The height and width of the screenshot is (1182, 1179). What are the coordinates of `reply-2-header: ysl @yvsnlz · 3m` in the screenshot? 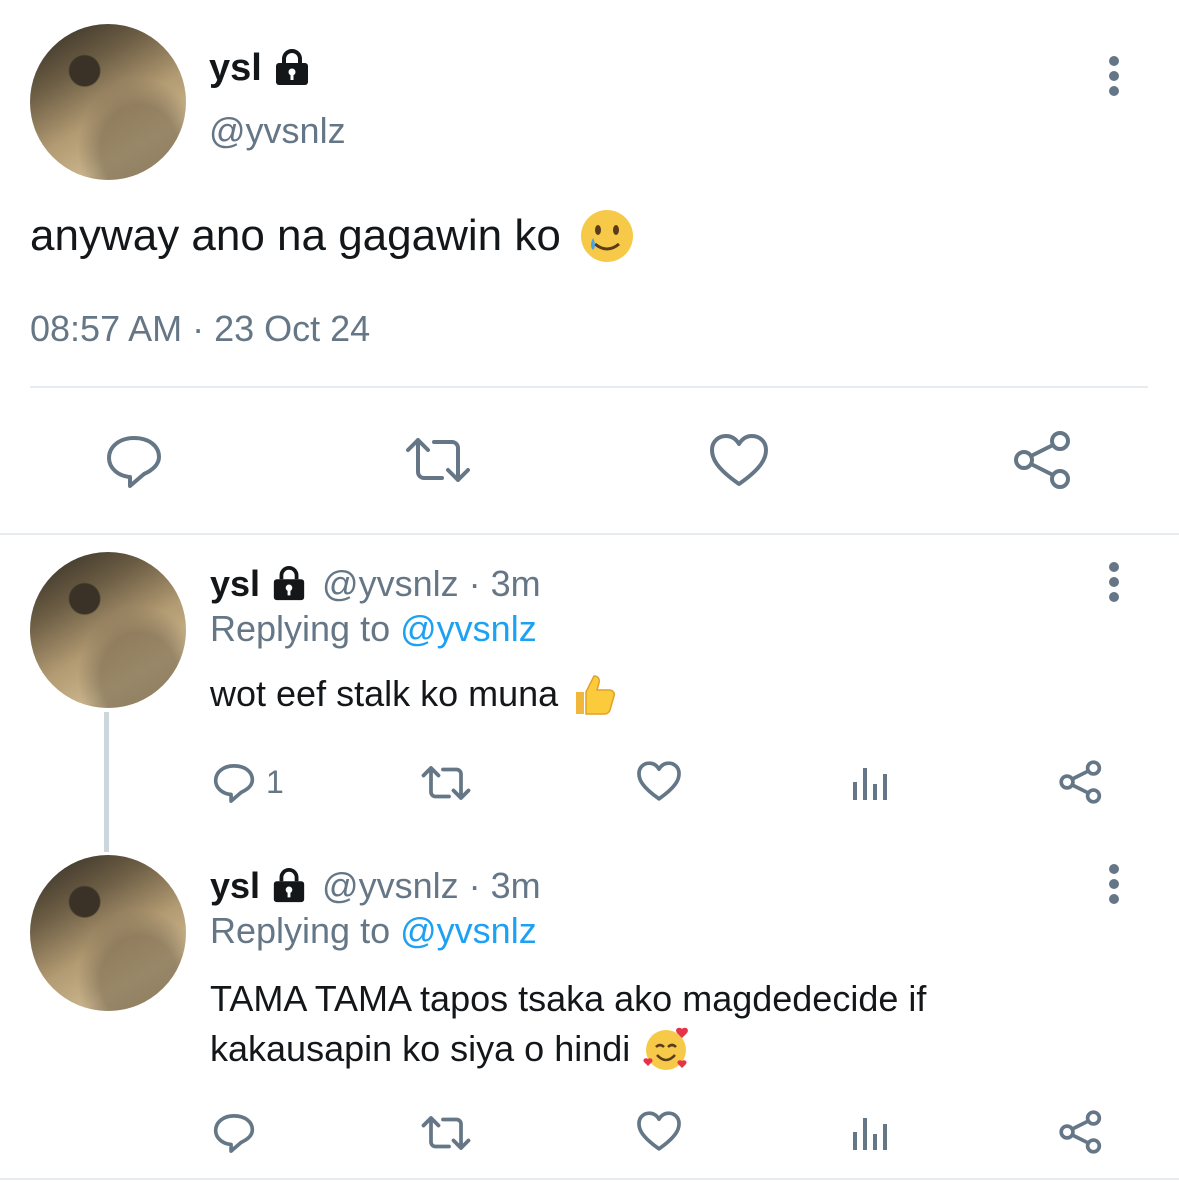 It's located at (375, 886).